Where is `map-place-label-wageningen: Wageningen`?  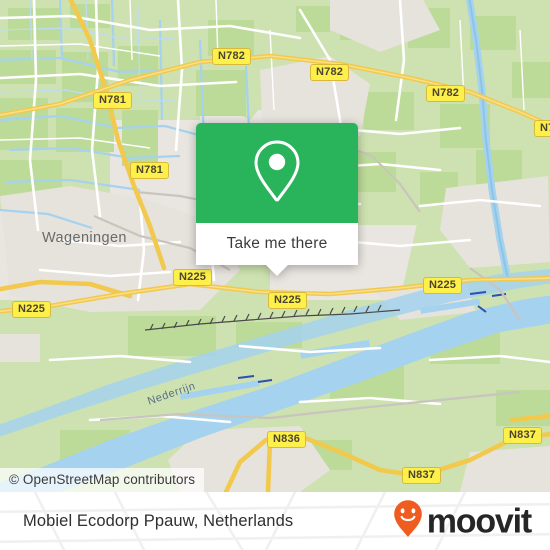 map-place-label-wageningen: Wageningen is located at coordinates (84, 238).